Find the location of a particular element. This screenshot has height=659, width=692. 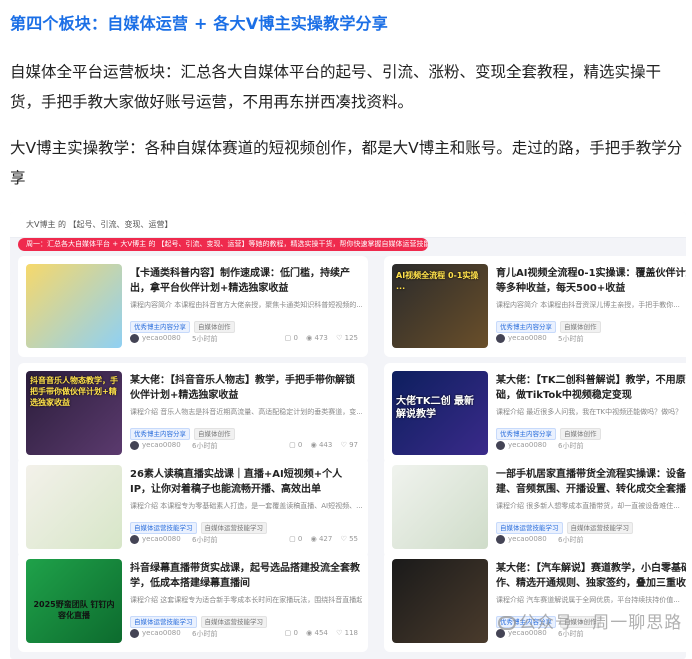

section-heading: 第四个板块：自媒体运营 + 各大V博主实操教学分享 is located at coordinates (199, 23).